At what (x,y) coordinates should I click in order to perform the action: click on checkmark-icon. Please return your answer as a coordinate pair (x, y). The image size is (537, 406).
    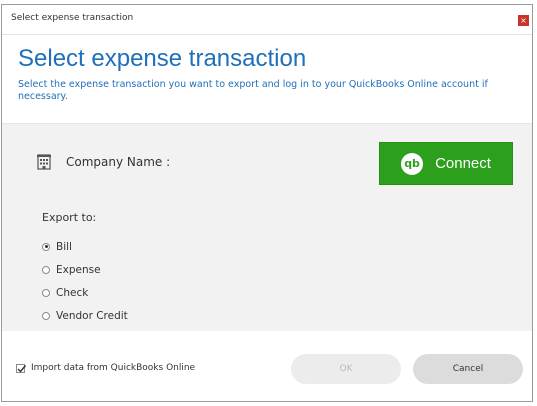
    Looking at the image, I should click on (22, 368).